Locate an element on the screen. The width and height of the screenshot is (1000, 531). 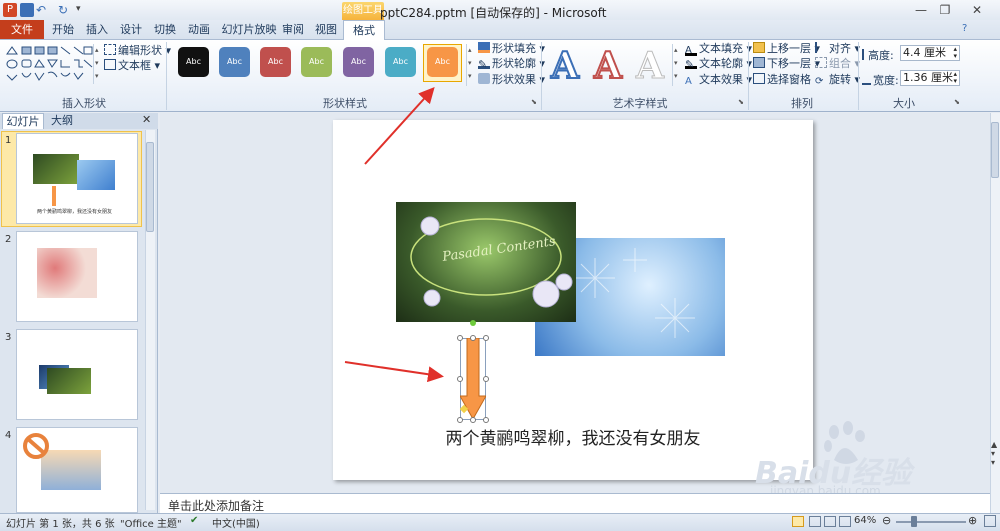
slide-scroll-thumb is located at coordinates (995, 150).